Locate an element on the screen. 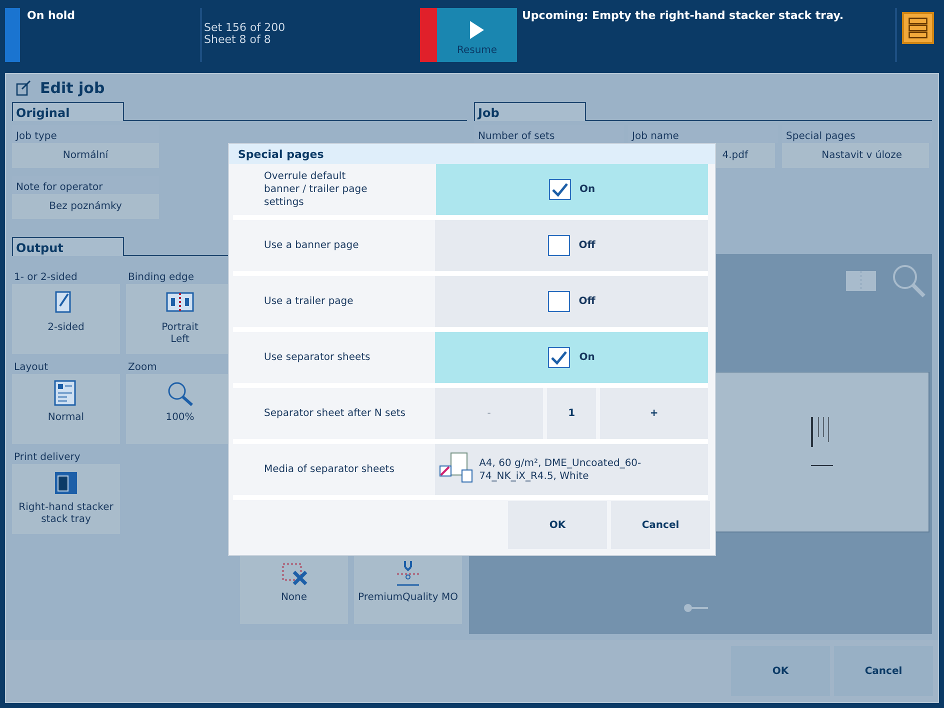 Image resolution: width=944 pixels, height=708 pixels. zoom-icon is located at coordinates (180, 393).